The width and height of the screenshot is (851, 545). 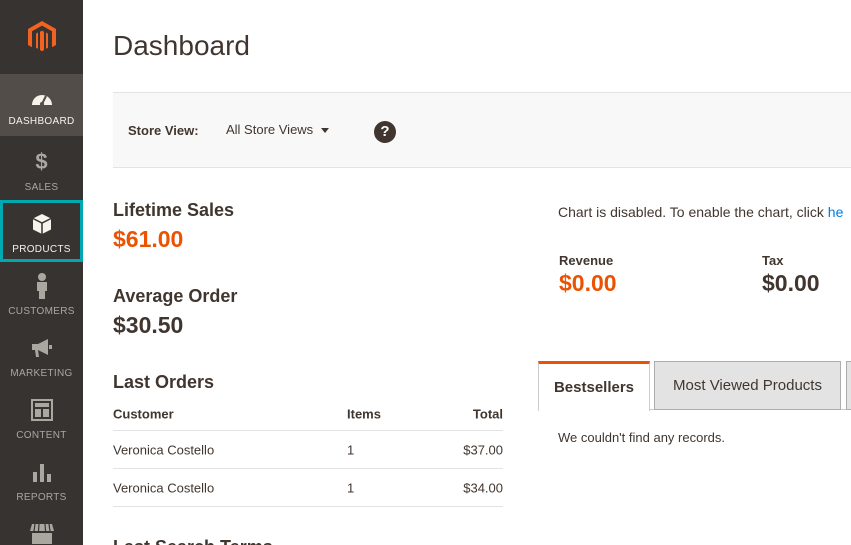 I want to click on last-orders-title: Last Orders, so click(x=164, y=382).